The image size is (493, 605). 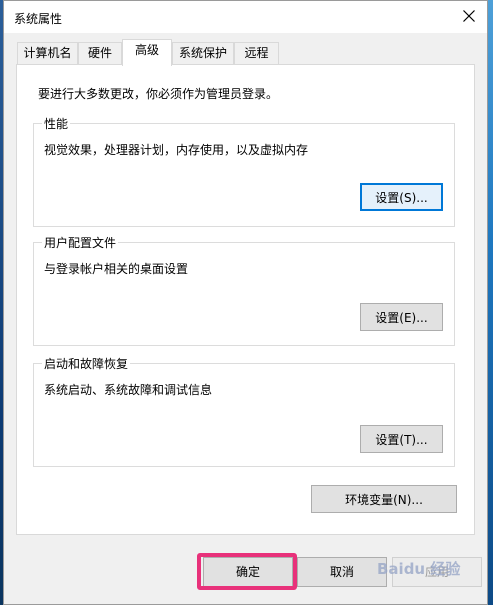 I want to click on tab-system-protection: 系统保护, so click(x=203, y=53).